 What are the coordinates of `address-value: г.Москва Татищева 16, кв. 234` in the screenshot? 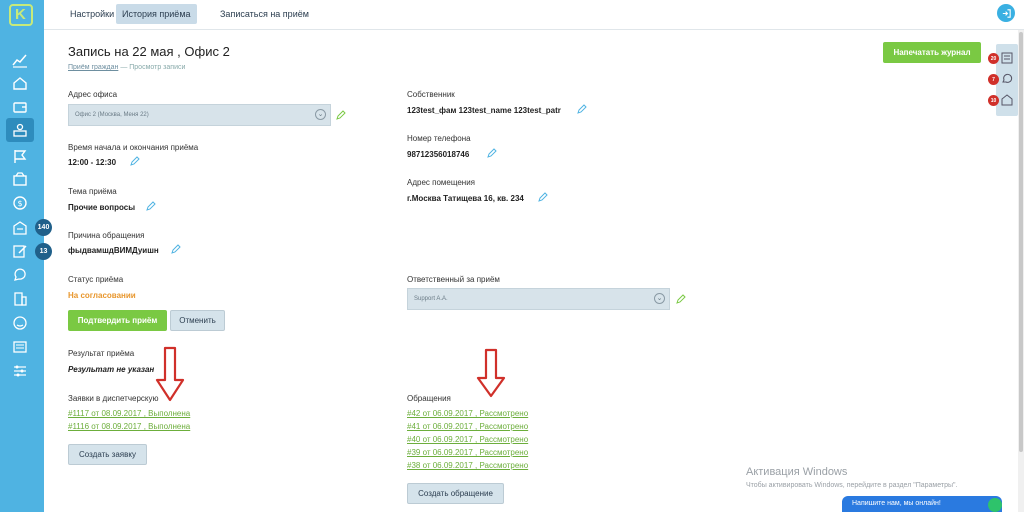 It's located at (465, 198).